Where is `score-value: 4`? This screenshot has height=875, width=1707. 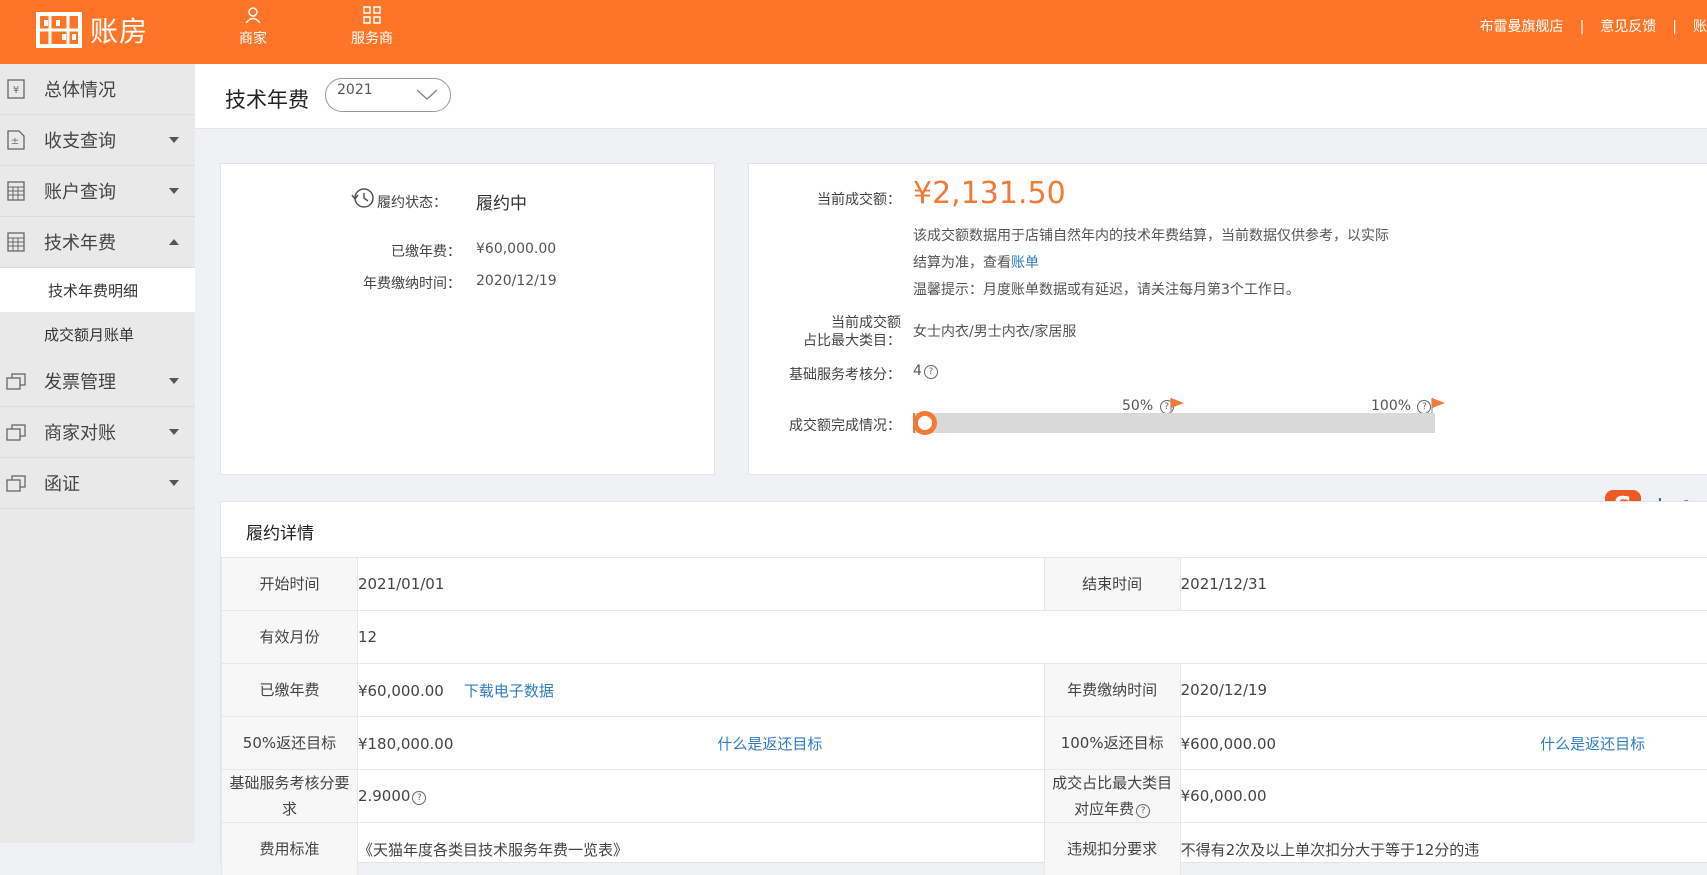 score-value: 4 is located at coordinates (917, 371).